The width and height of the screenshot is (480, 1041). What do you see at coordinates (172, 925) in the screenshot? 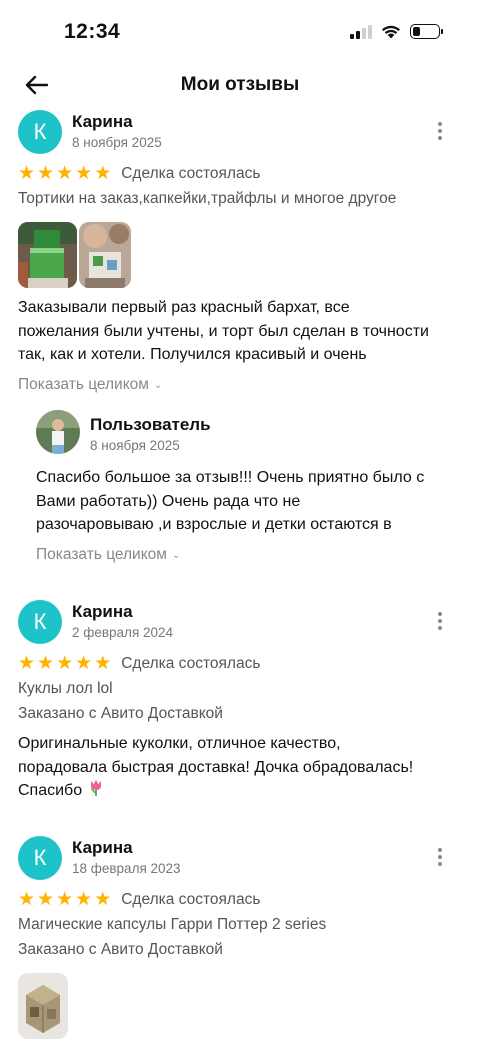
I see `item-title: Магические капсулы Гарри Поттер 2 series` at bounding box center [172, 925].